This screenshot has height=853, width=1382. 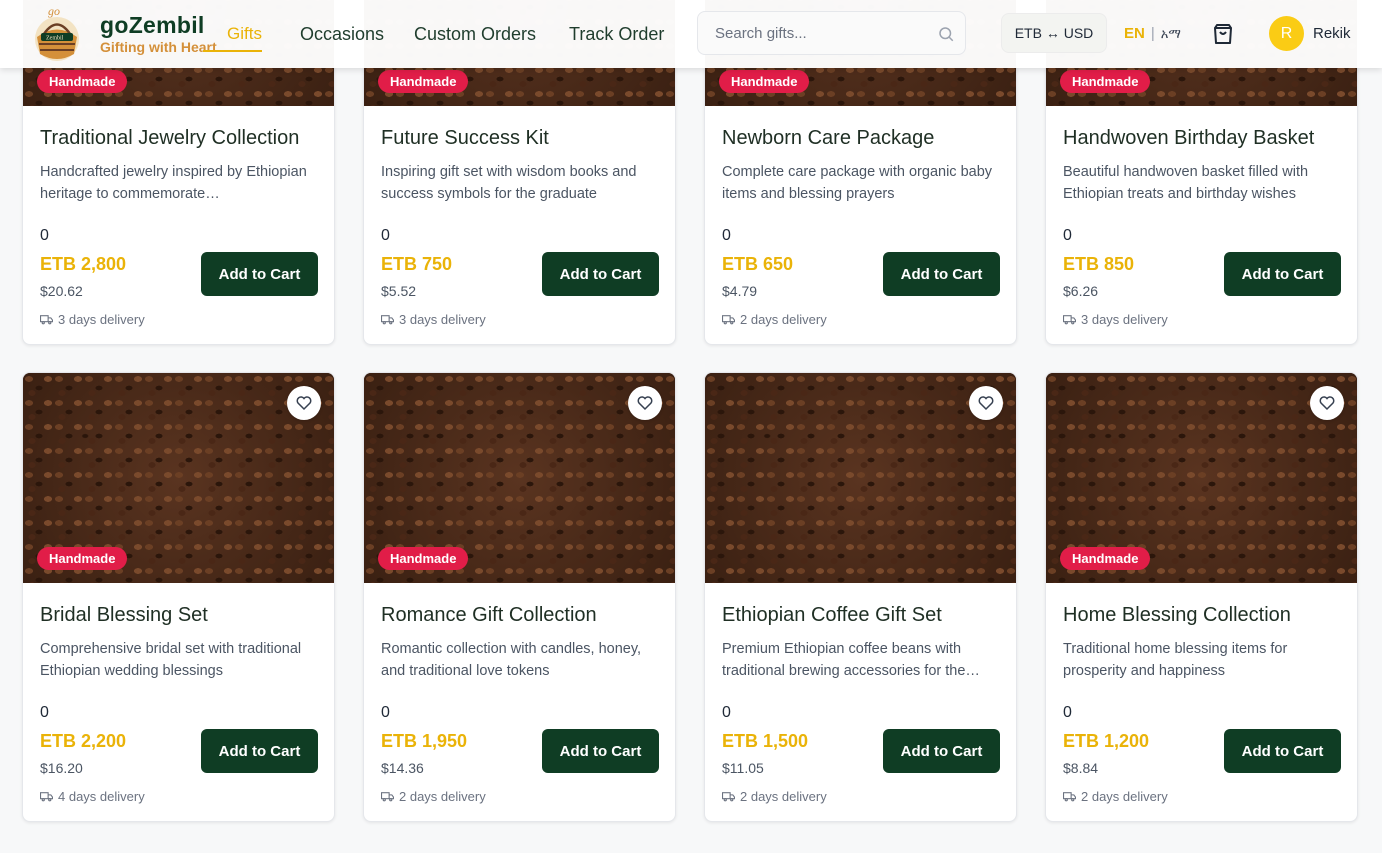 What do you see at coordinates (342, 34) in the screenshot?
I see `nav-occasions: Occasions` at bounding box center [342, 34].